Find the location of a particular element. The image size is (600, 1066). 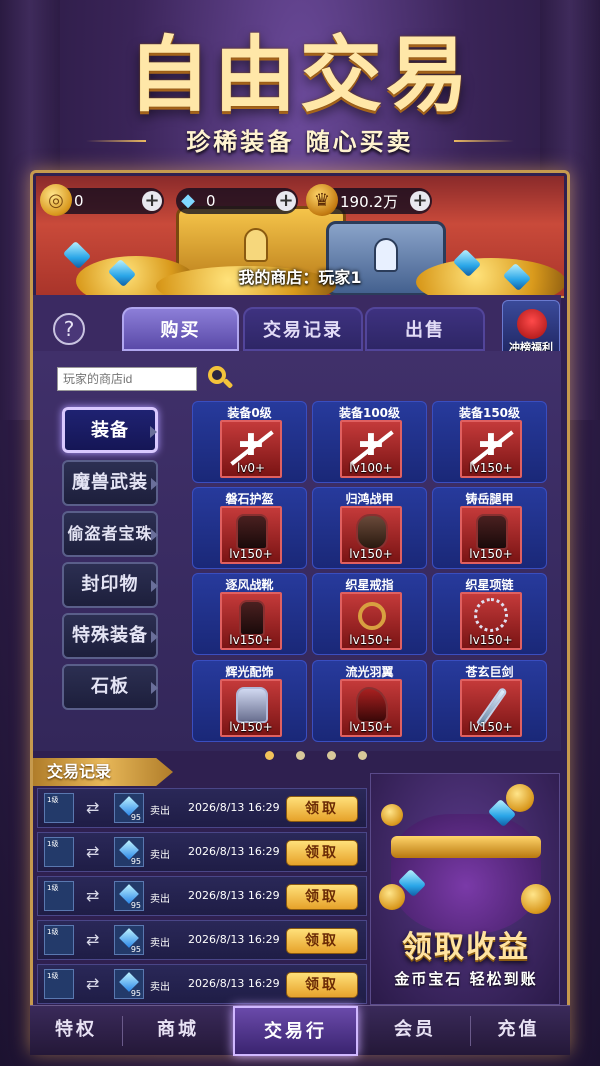

item-card: 装备0级 ✚ lv0+ is located at coordinates (249, 442).